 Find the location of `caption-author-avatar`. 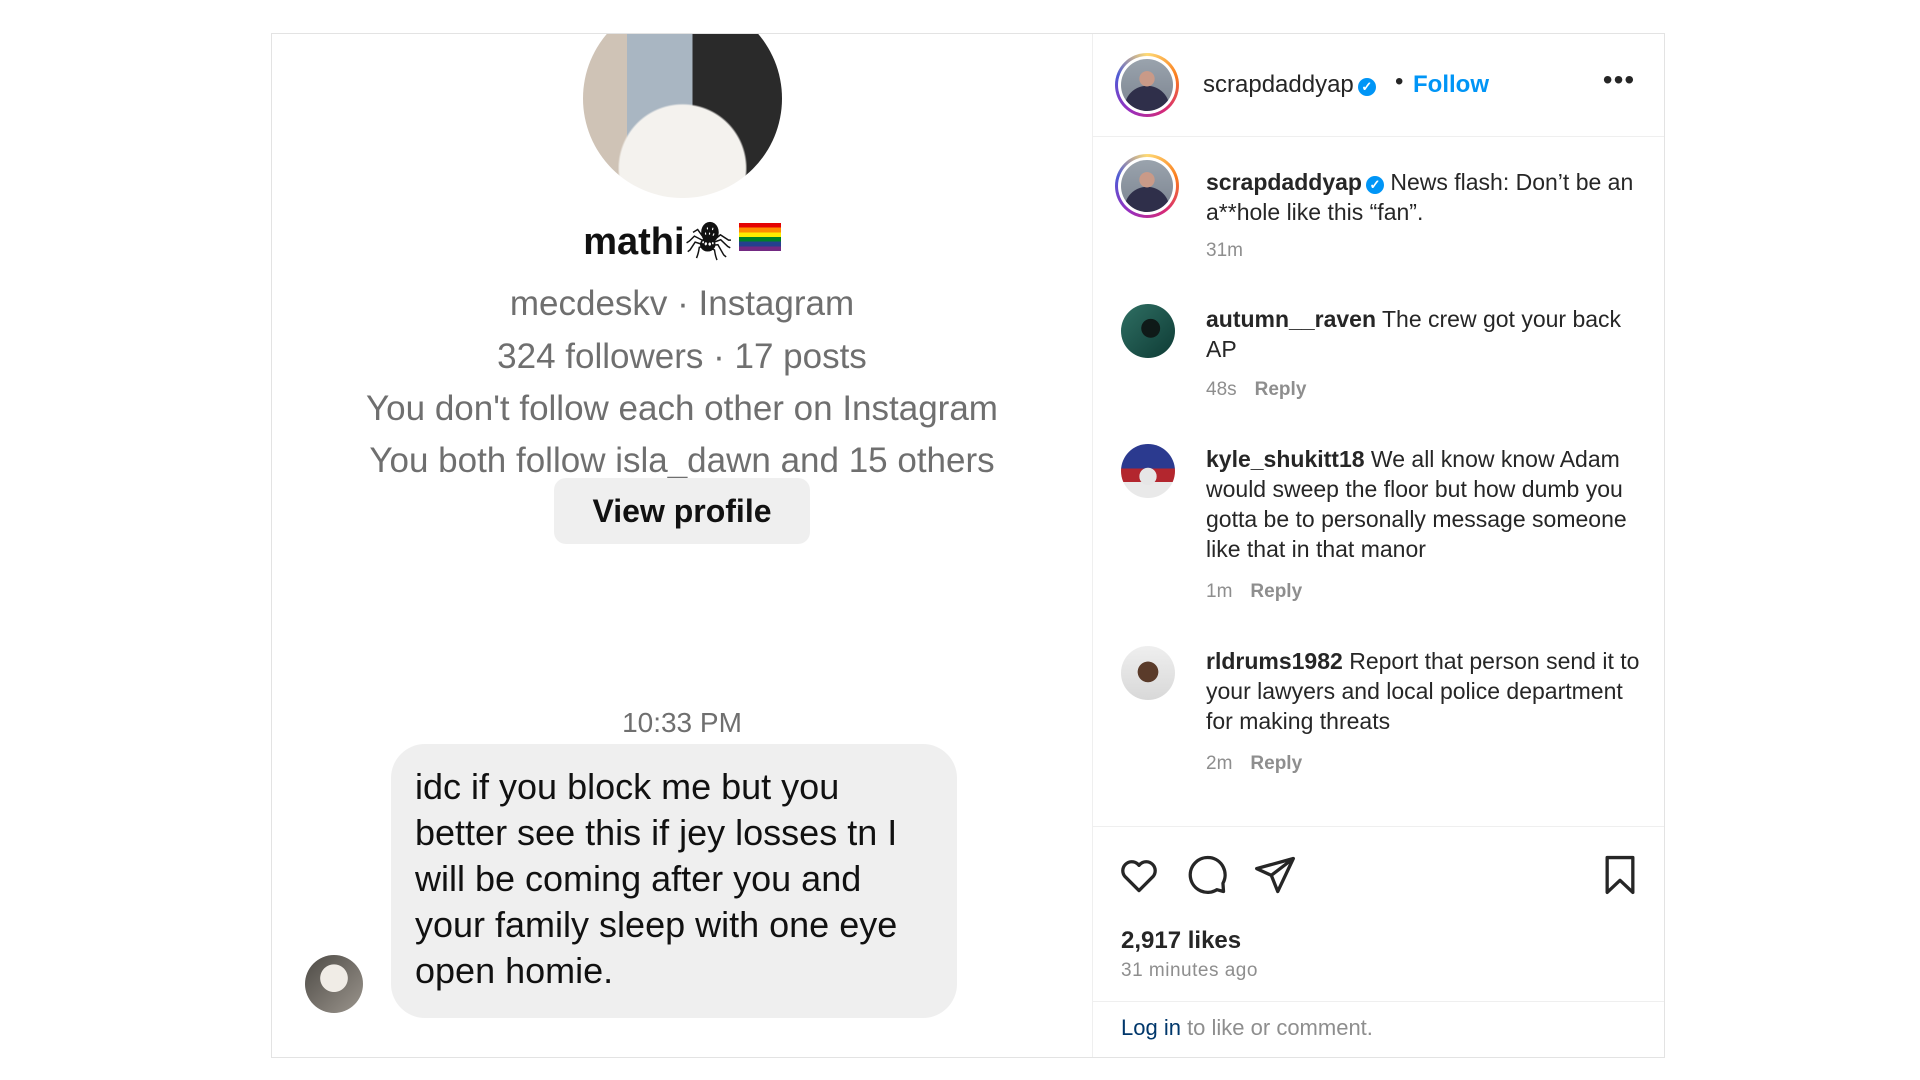

caption-author-avatar is located at coordinates (1147, 186).